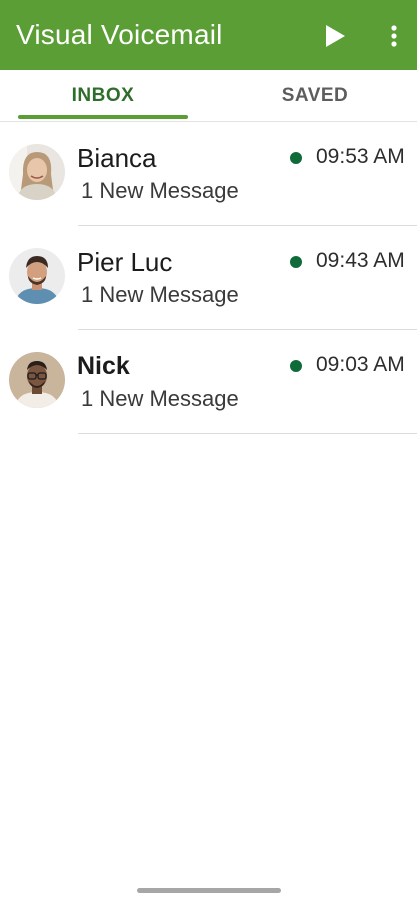 The height and width of the screenshot is (899, 417). What do you see at coordinates (360, 260) in the screenshot?
I see `message-time: 09:43 AM` at bounding box center [360, 260].